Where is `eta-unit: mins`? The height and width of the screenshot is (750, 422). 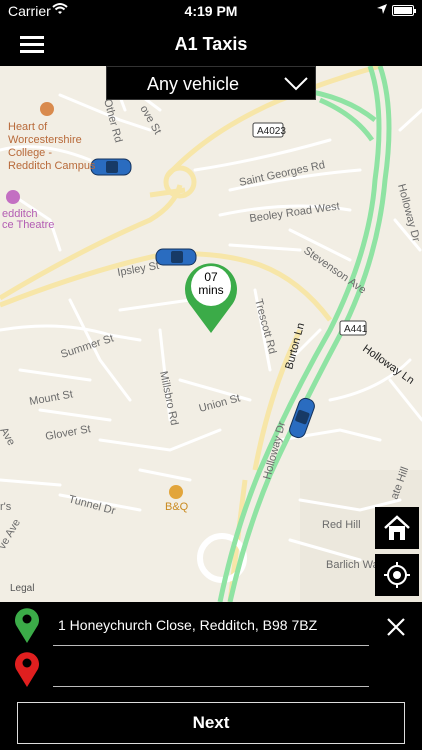
eta-unit: mins is located at coordinates (211, 290).